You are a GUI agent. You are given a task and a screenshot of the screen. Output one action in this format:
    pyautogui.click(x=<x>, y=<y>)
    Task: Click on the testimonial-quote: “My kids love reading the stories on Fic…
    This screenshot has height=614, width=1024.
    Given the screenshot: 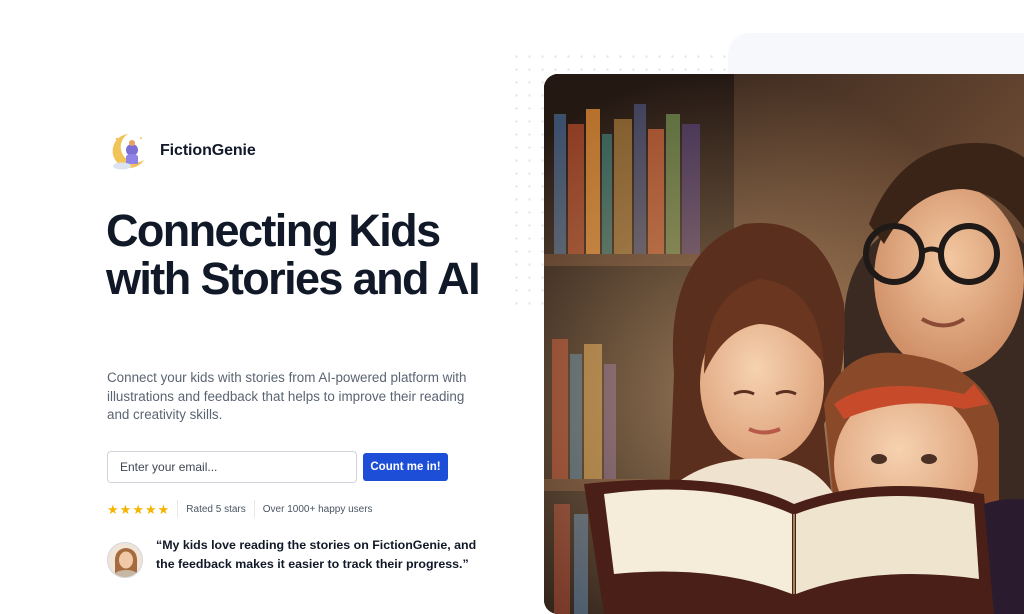 What is the action you would take?
    pyautogui.click(x=316, y=554)
    